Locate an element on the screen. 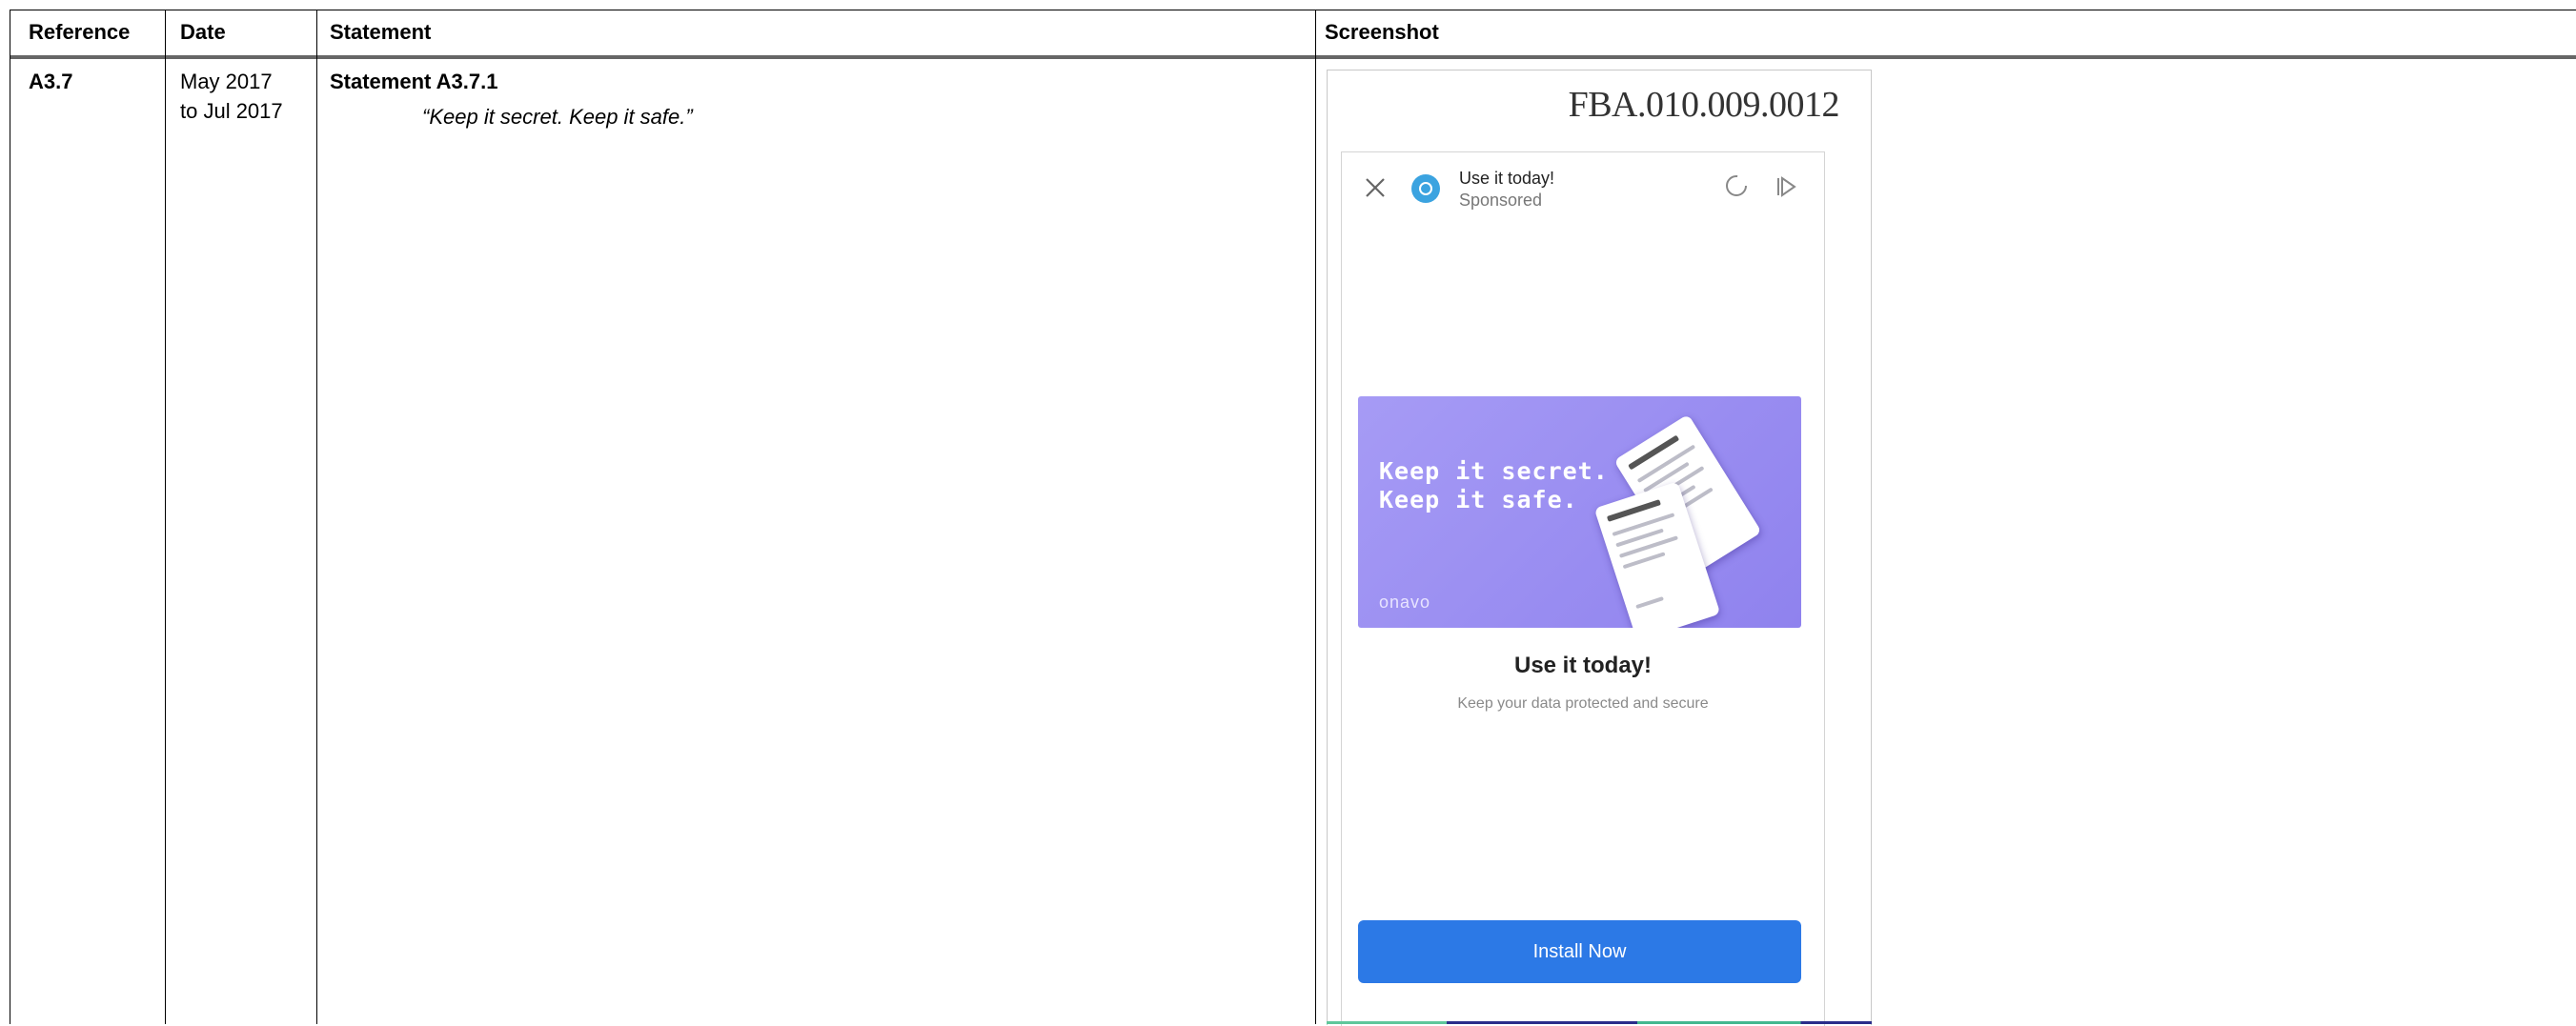 Image resolution: width=2576 pixels, height=1026 pixels. install-now-button: Install Now is located at coordinates (1579, 952).